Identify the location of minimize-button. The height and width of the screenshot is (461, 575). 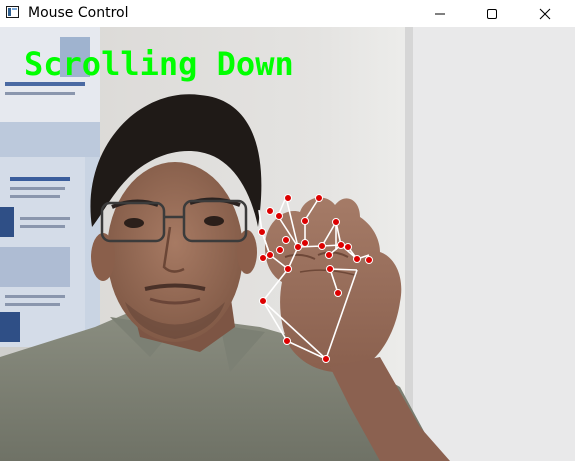
(440, 13).